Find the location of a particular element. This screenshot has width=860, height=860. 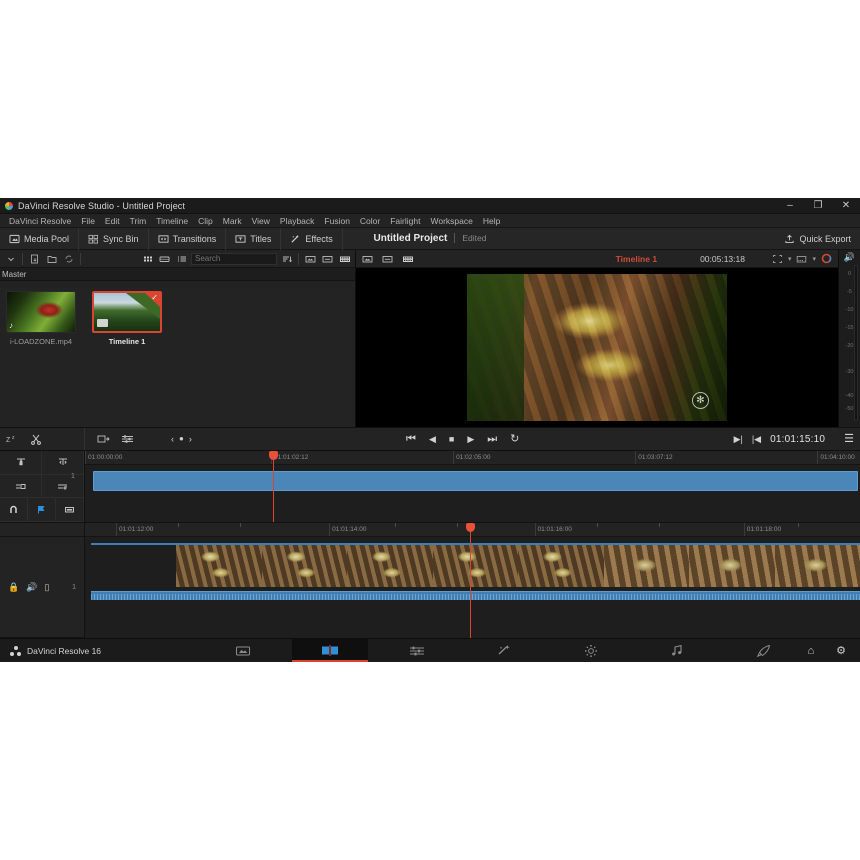

clip-thumbnail: ♪ is located at coordinates (41, 312).